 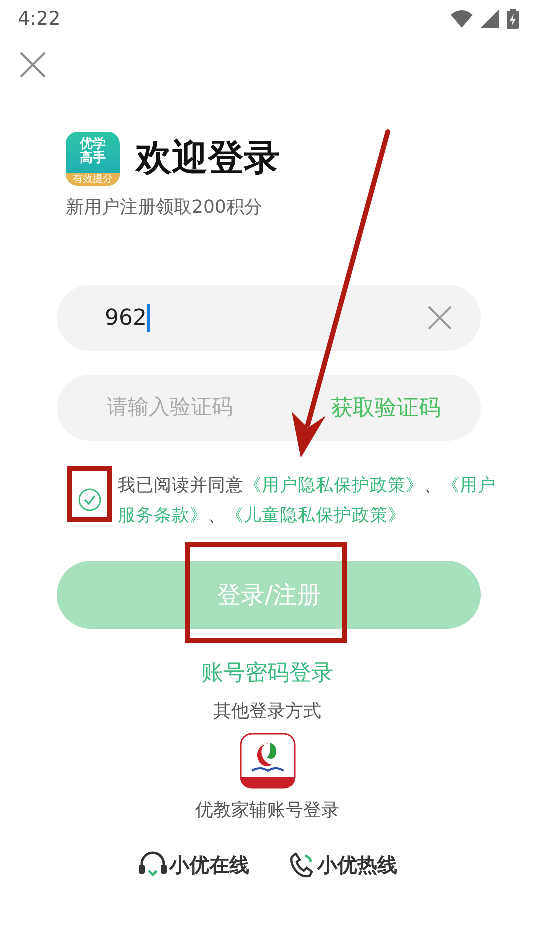 I want to click on status-time: 4:22, so click(x=39, y=19).